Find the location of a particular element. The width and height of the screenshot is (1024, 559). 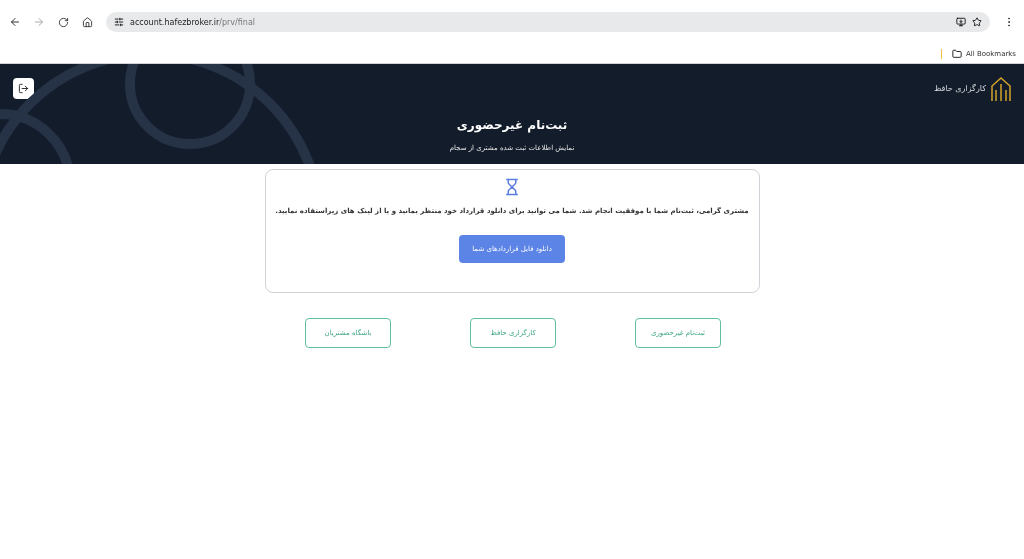

hourglass-icon is located at coordinates (512, 187).